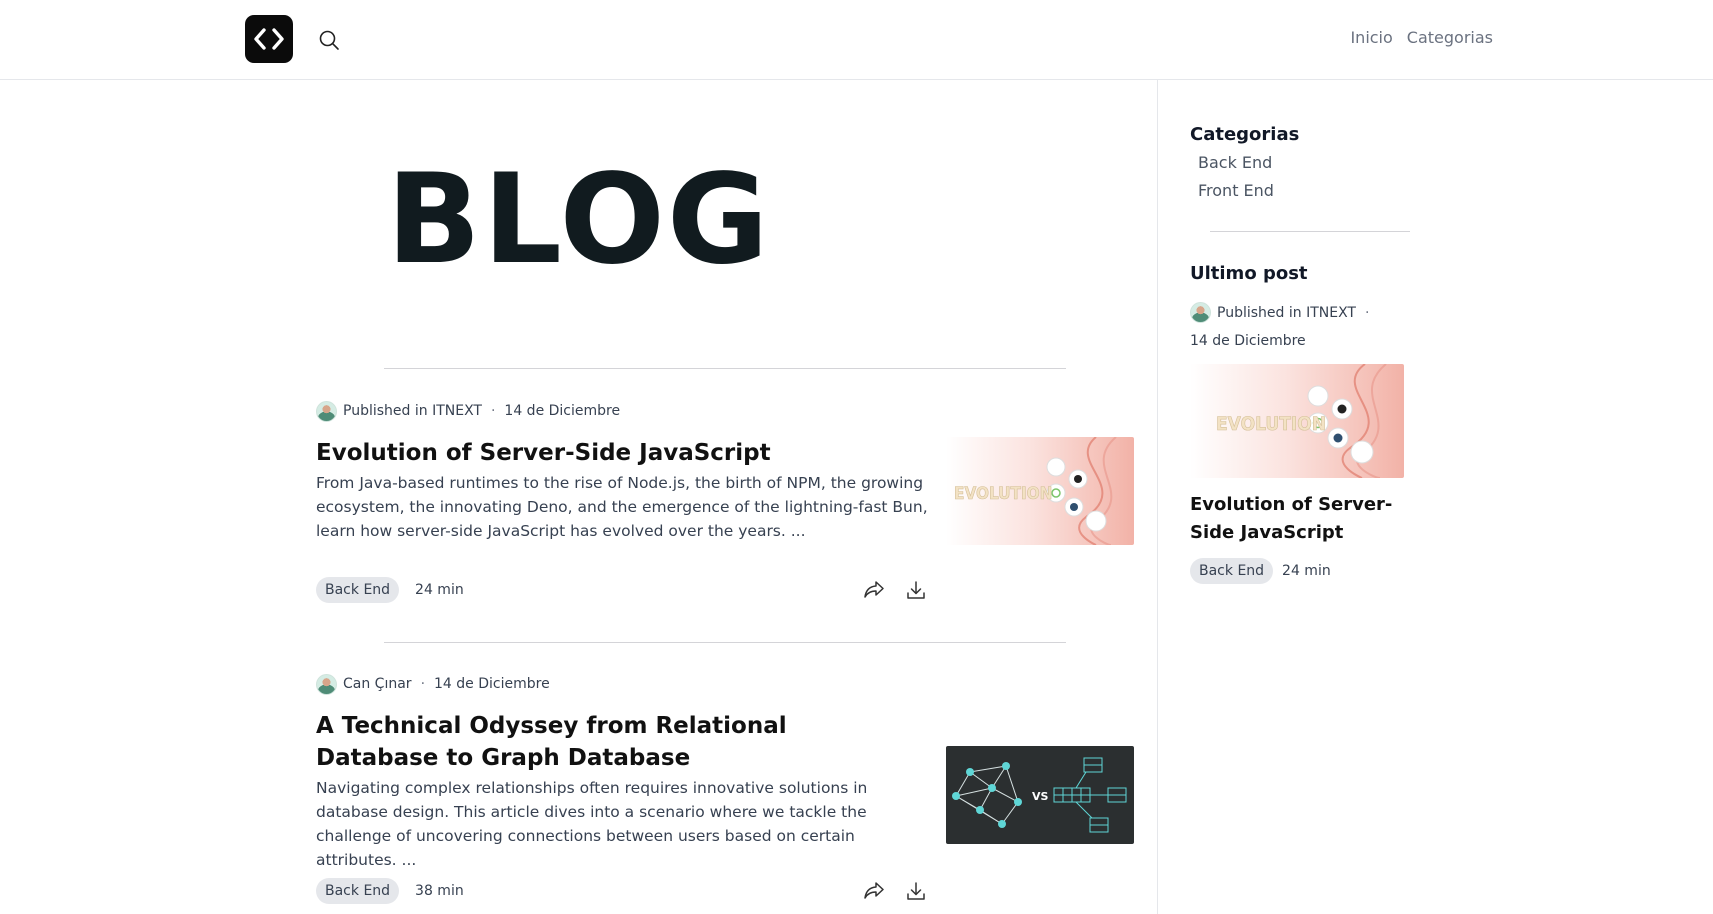 Image resolution: width=1713 pixels, height=914 pixels. What do you see at coordinates (1248, 341) in the screenshot?
I see `latest-post-date: 14 de Diciembre` at bounding box center [1248, 341].